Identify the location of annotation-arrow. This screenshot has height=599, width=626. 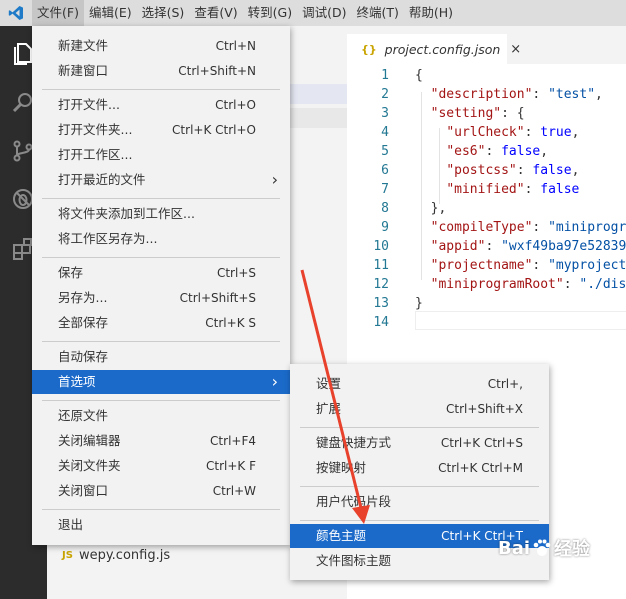
(335, 396).